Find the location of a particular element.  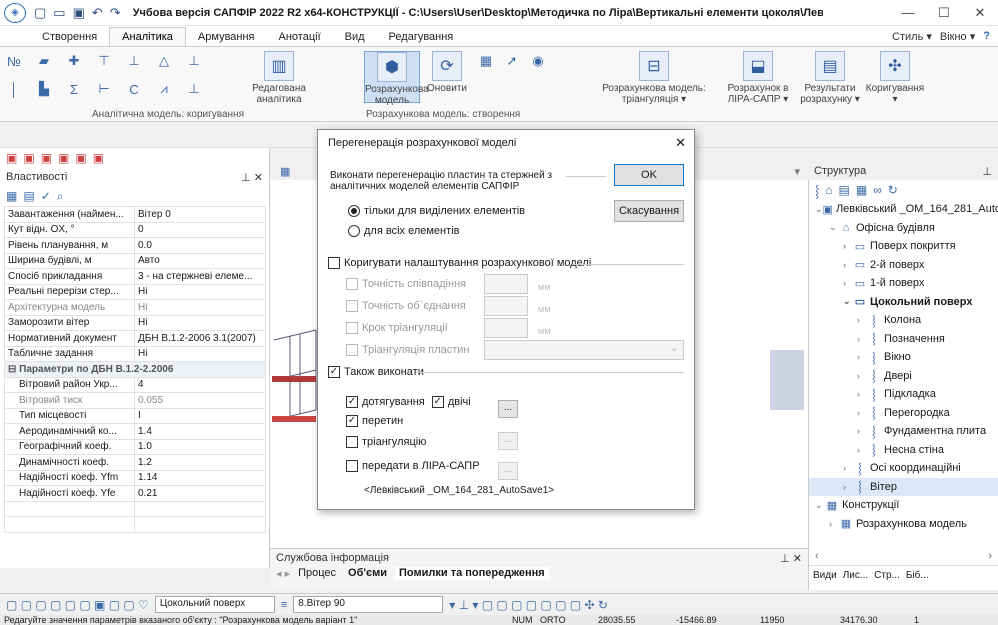

property-value: 0.0 is located at coordinates (200, 245).